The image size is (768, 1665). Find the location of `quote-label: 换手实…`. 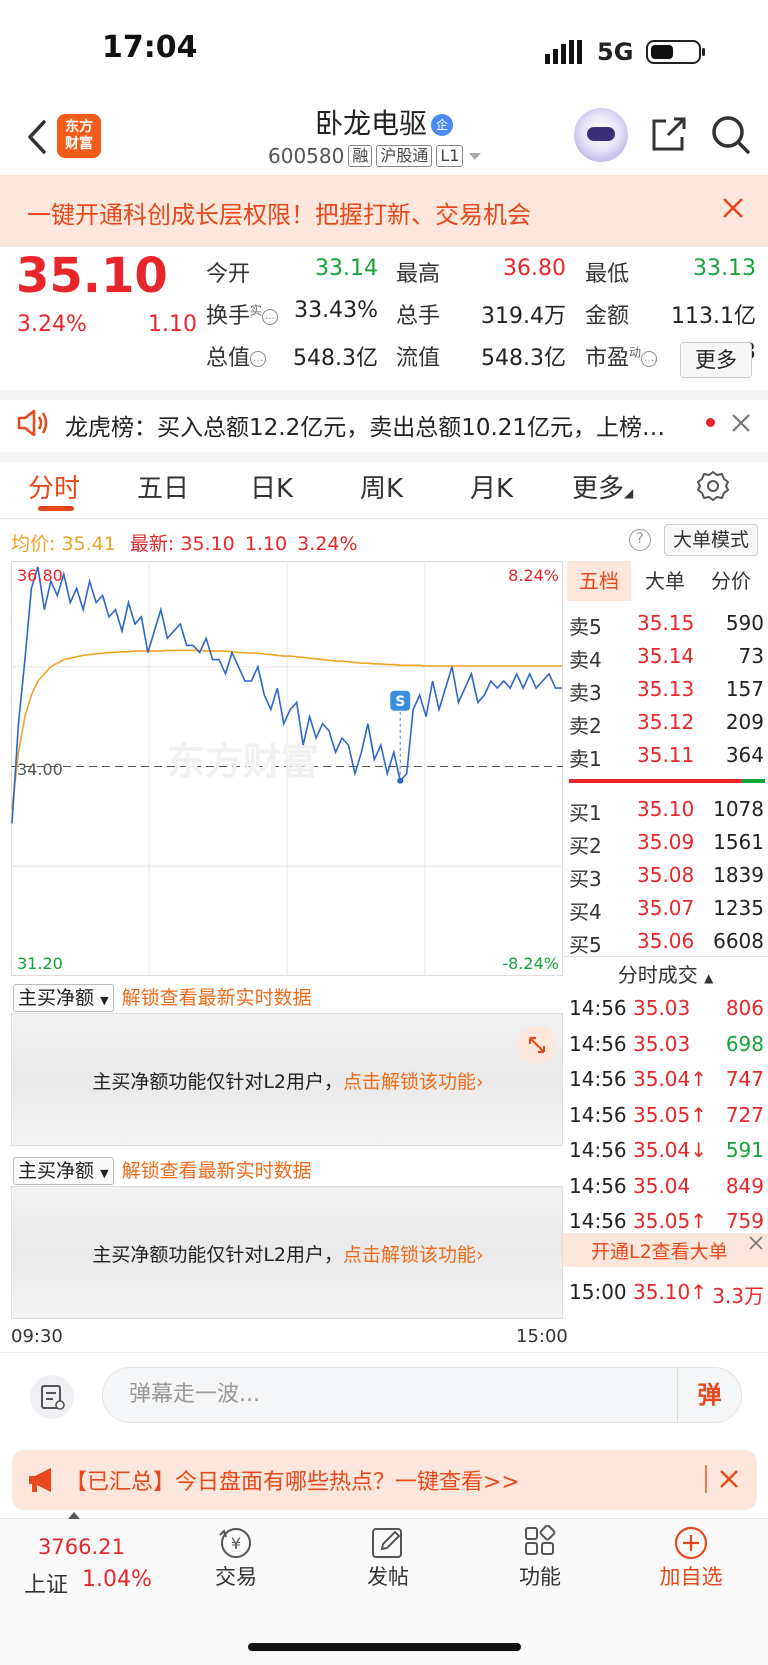

quote-label: 换手实… is located at coordinates (242, 314).